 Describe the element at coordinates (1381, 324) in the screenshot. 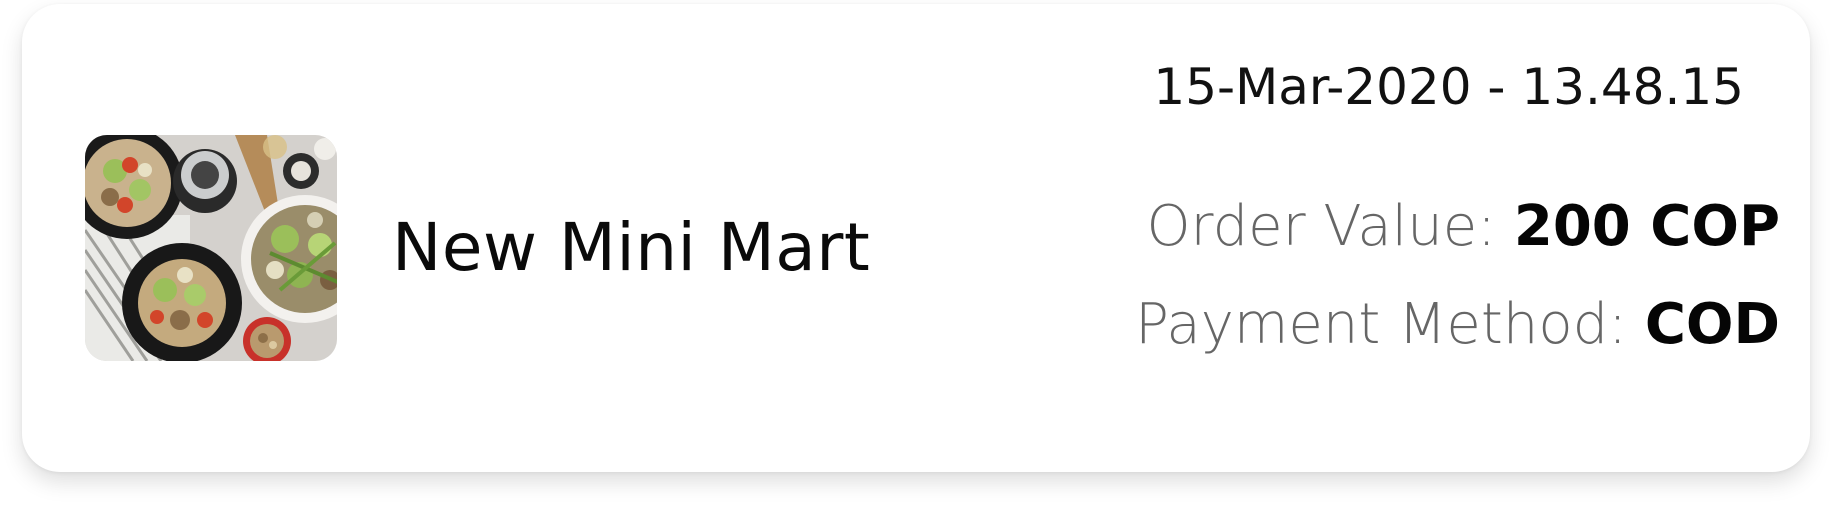

I see `payment-method-label: Payment Method:` at that location.